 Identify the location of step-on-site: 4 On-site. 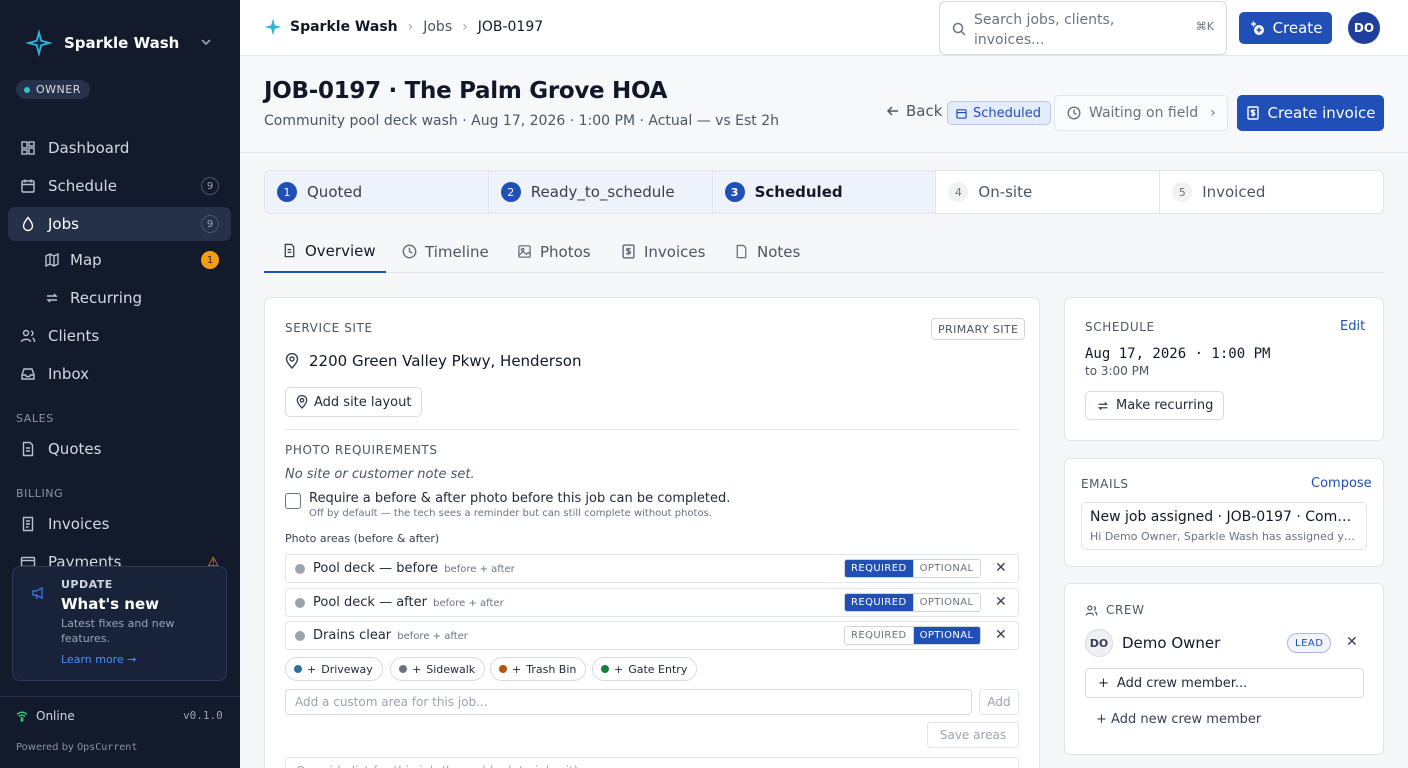
(1048, 192).